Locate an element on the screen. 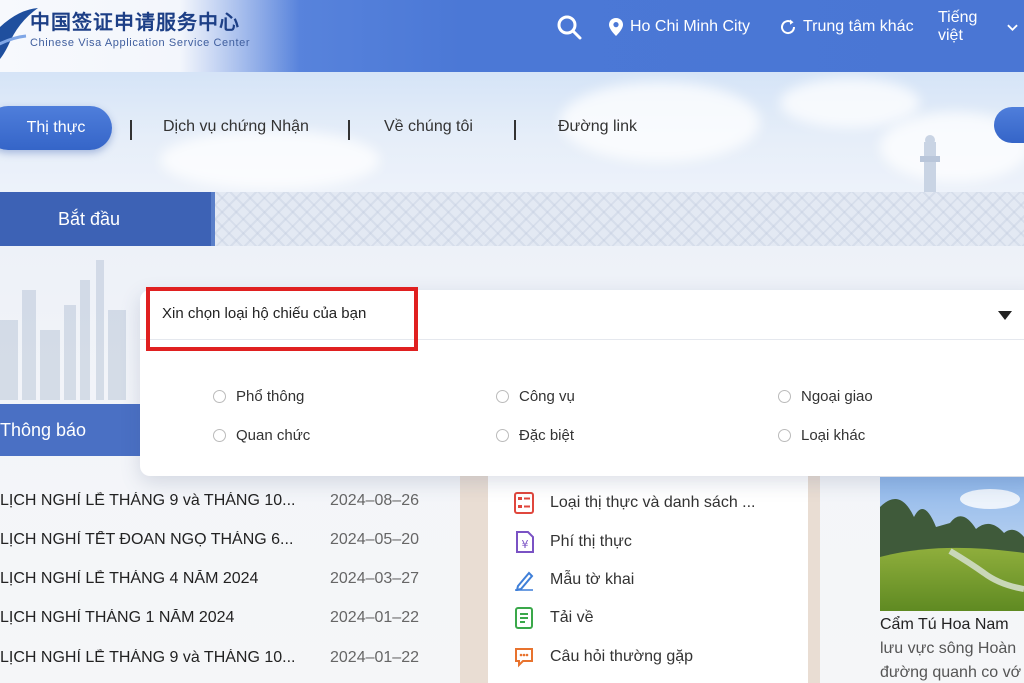 This screenshot has height=683, width=1024. chevron-down-icon is located at coordinates (1012, 28).